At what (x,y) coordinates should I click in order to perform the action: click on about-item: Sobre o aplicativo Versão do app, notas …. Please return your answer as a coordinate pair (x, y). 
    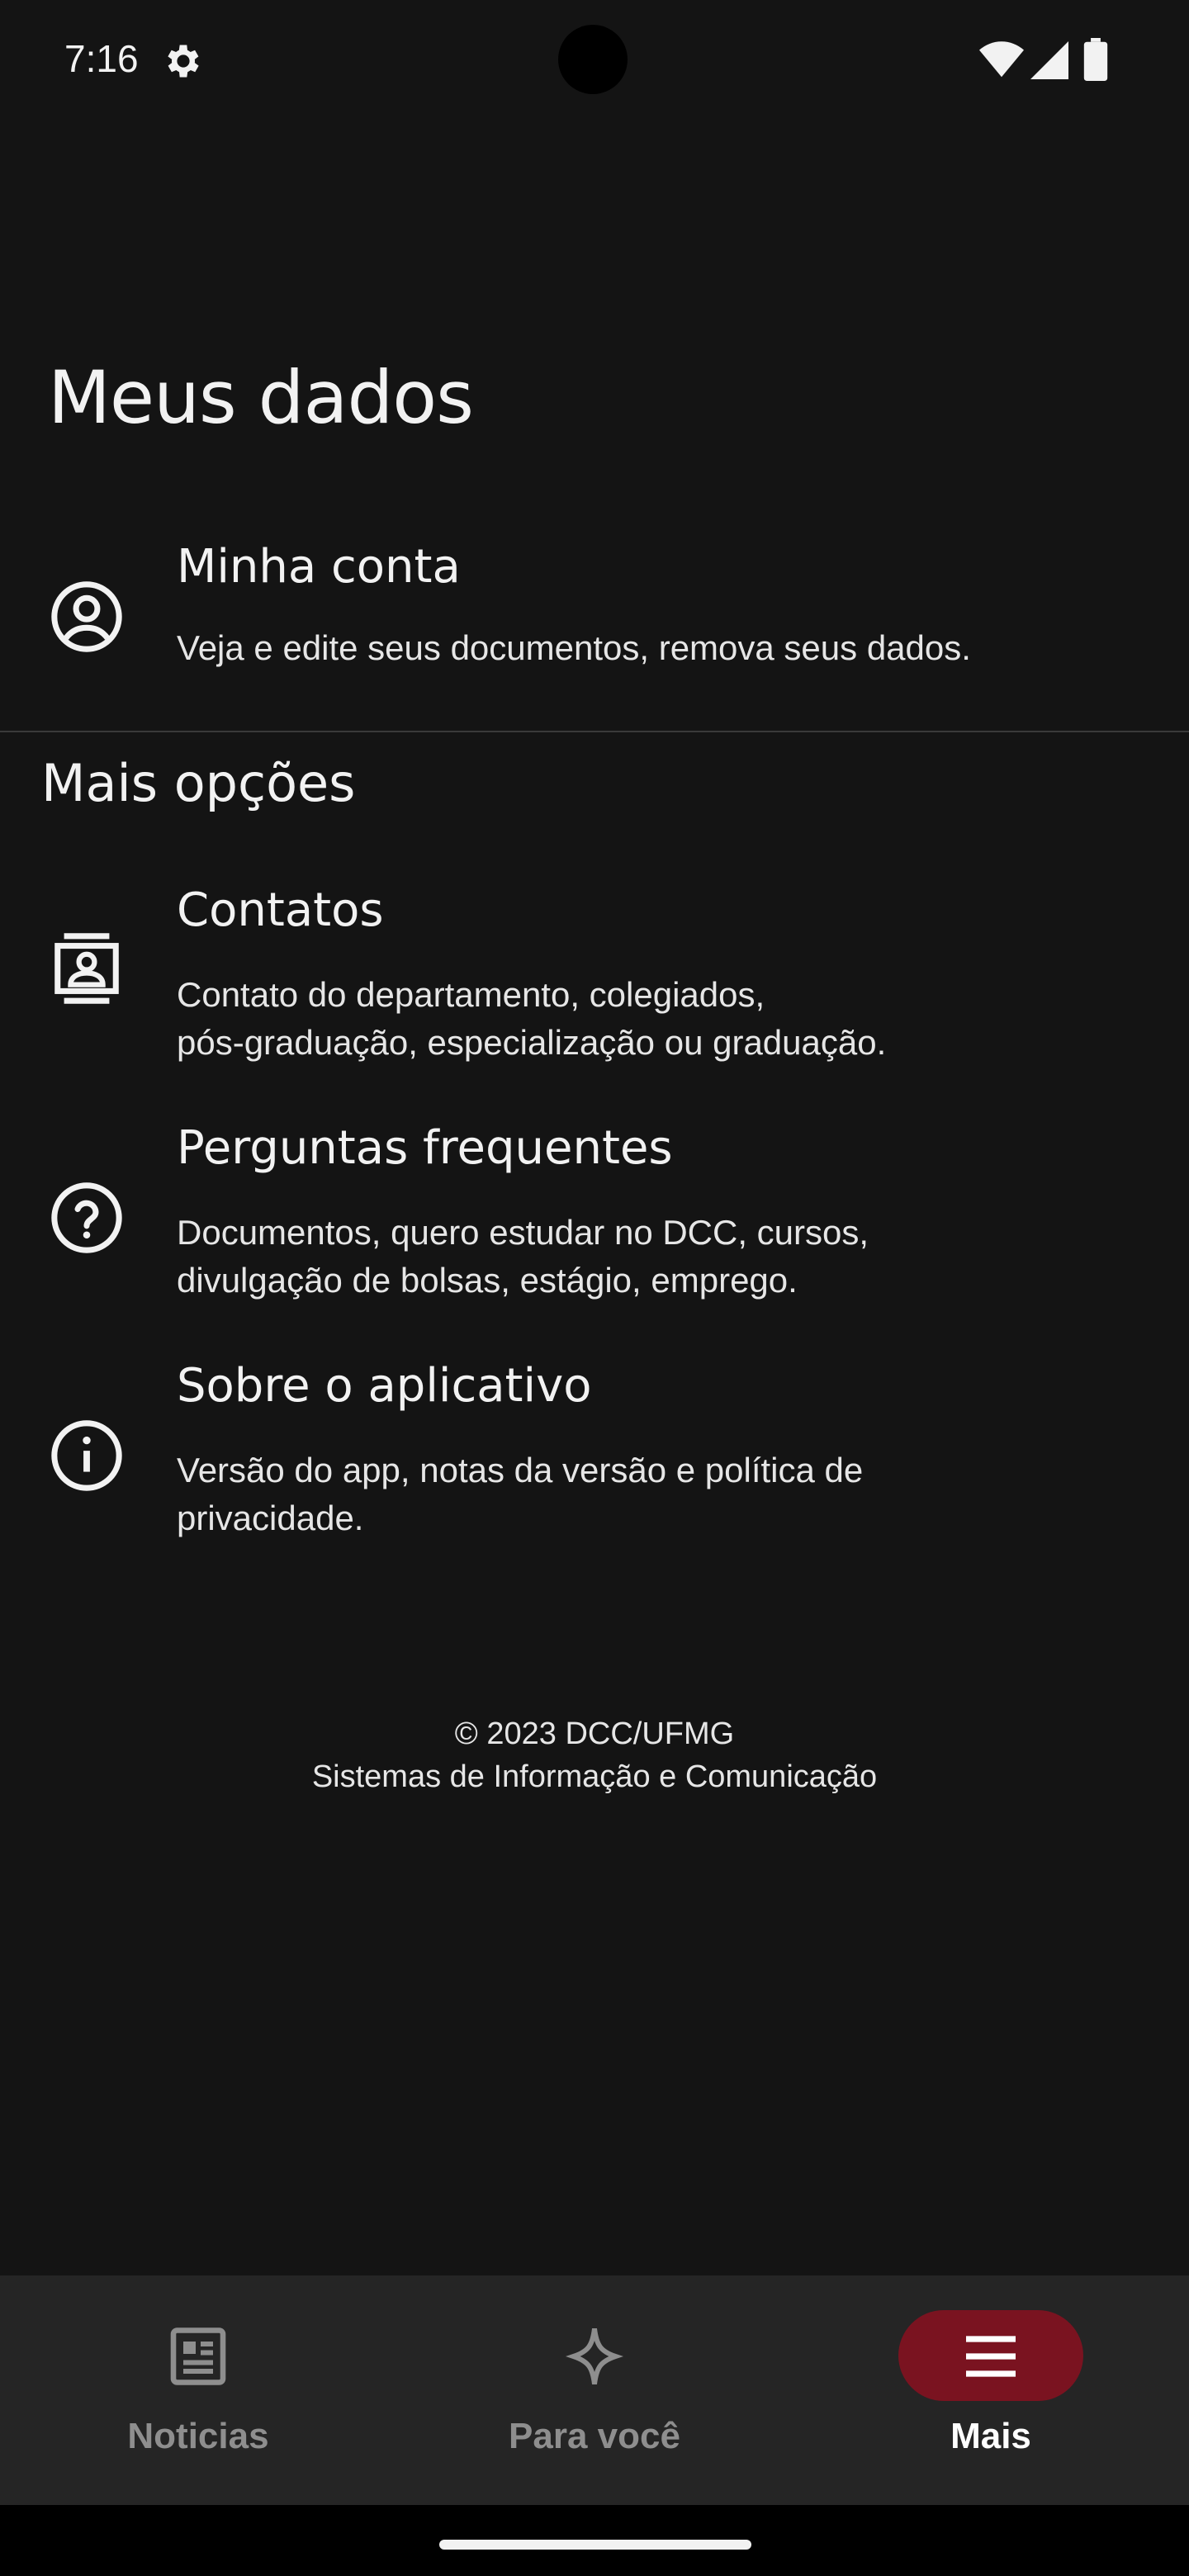
    Looking at the image, I should click on (594, 1456).